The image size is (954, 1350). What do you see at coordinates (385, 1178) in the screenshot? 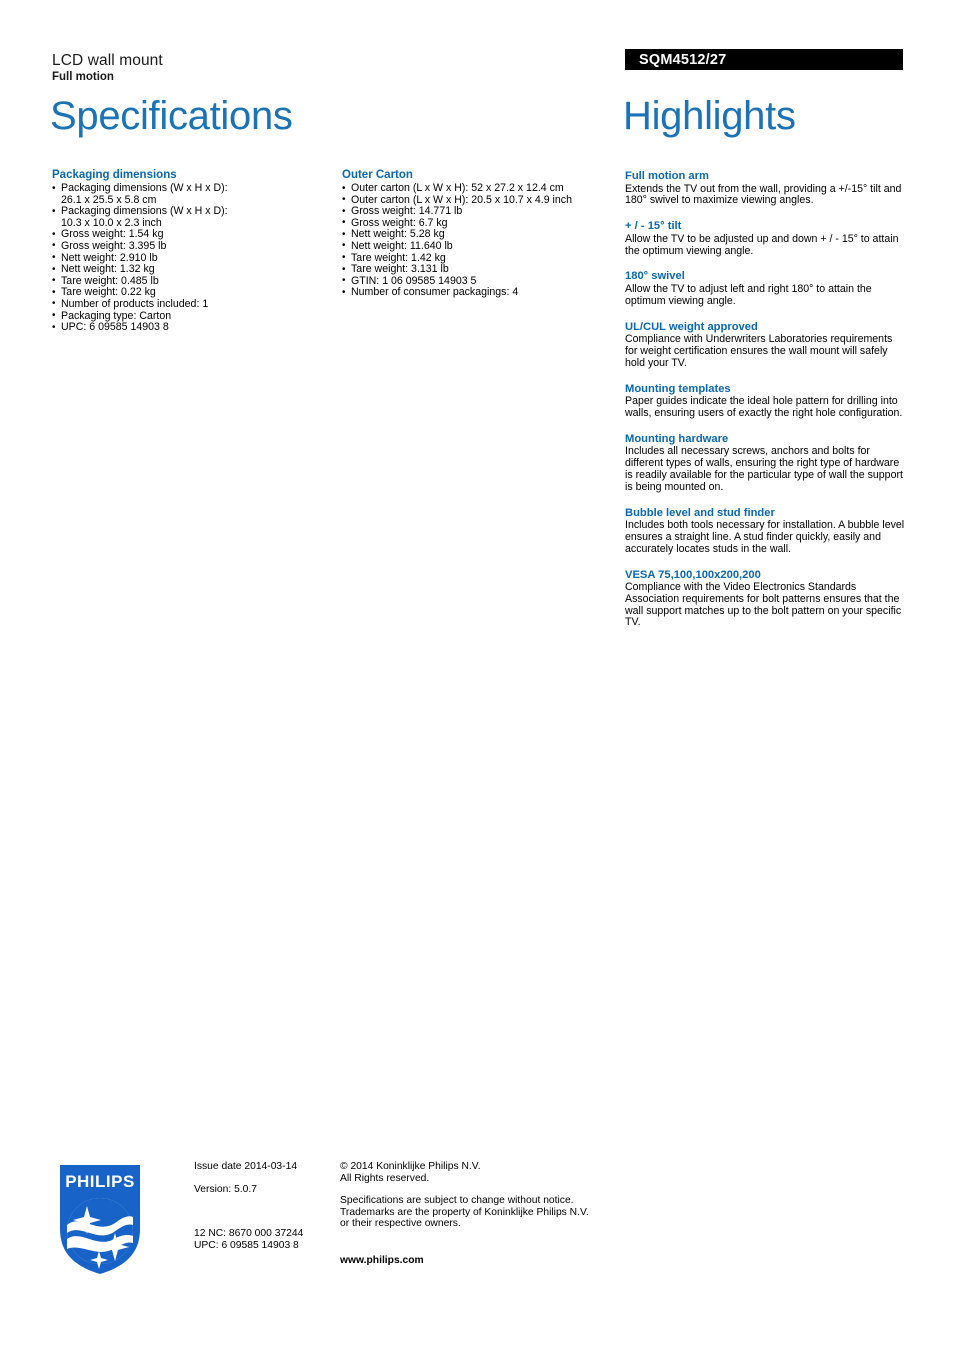
I see `copyright-line-2: All Rights reserved.` at bounding box center [385, 1178].